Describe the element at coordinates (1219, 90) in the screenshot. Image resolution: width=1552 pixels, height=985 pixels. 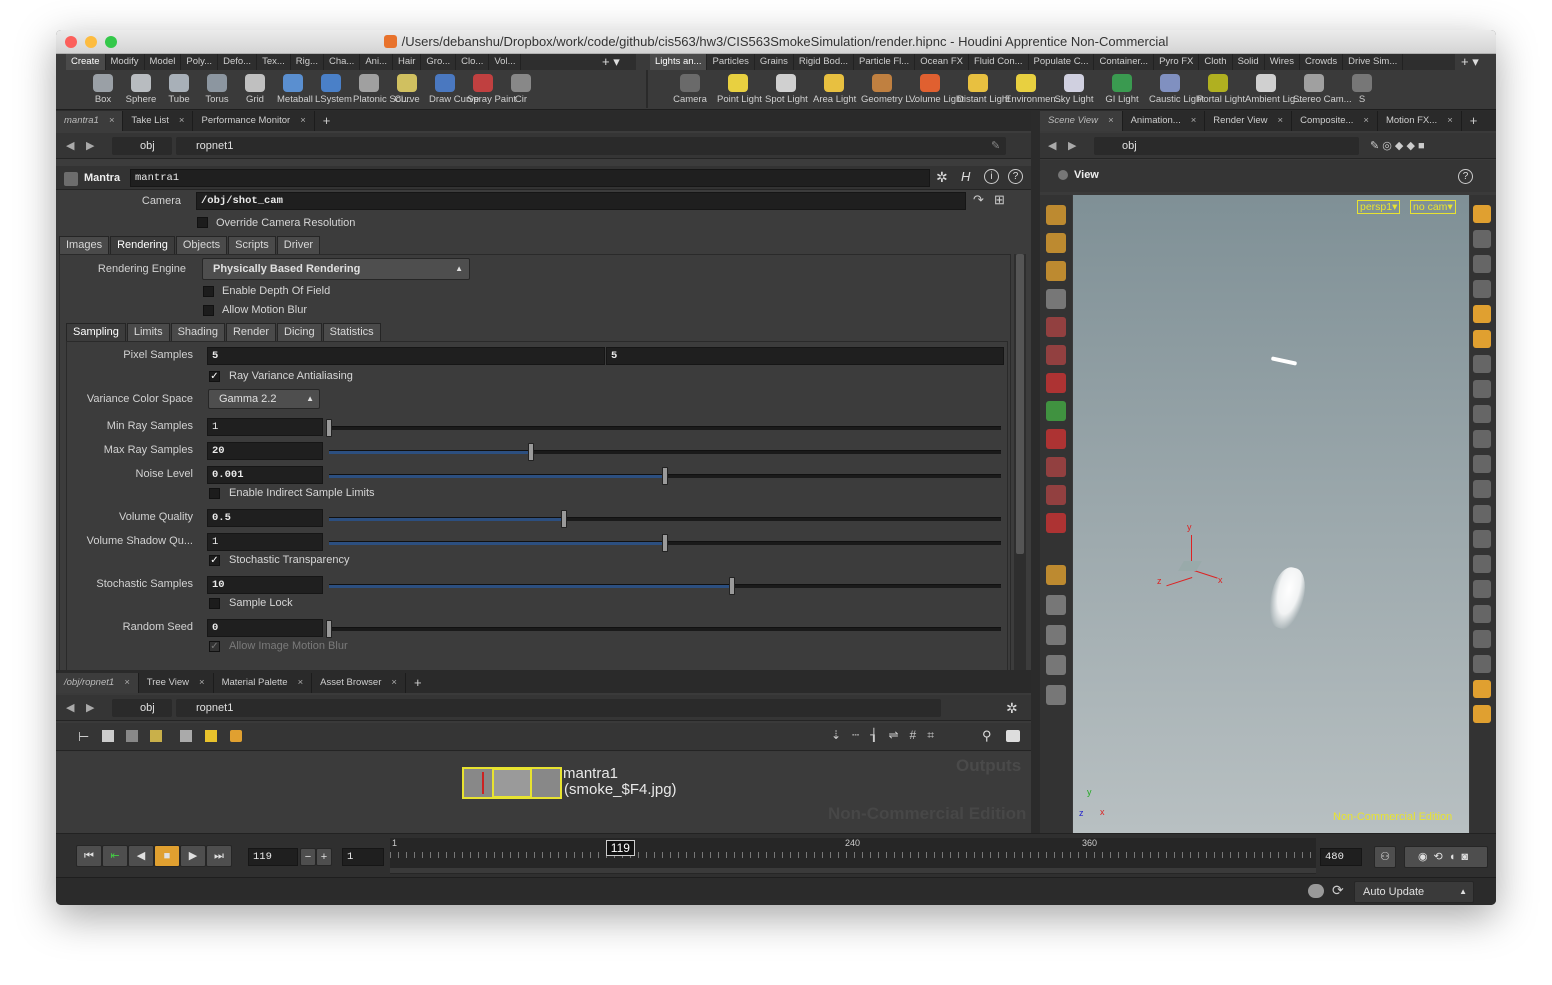
I see `shelf-tool-portal-light: Portal Light` at that location.